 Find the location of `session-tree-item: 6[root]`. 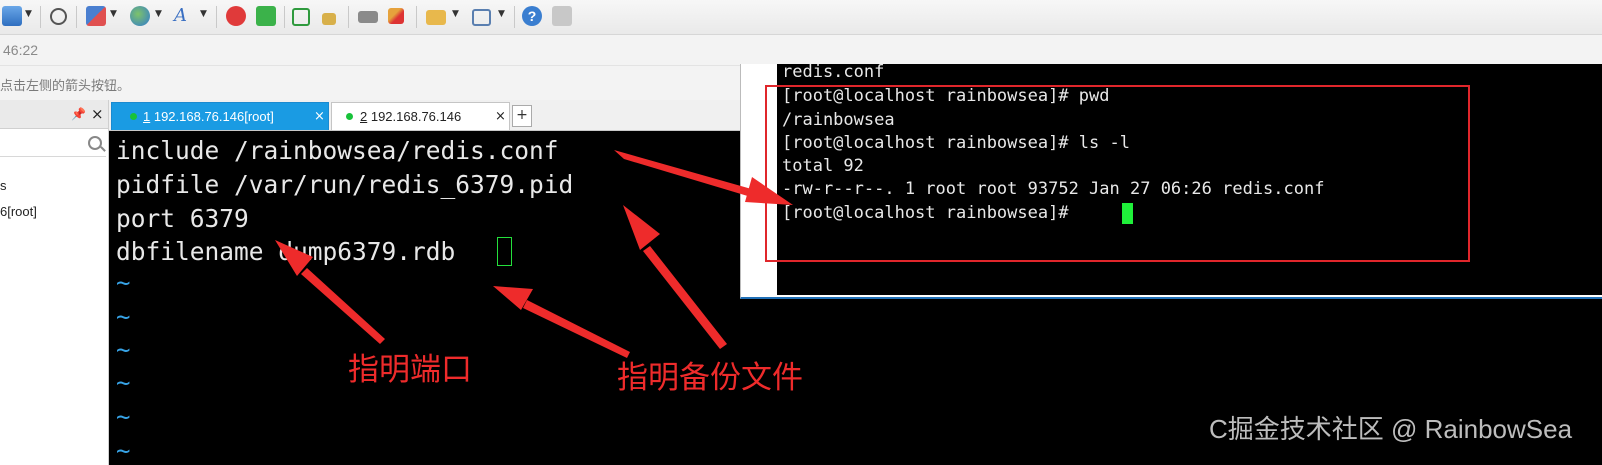

session-tree-item: 6[root] is located at coordinates (18, 211).